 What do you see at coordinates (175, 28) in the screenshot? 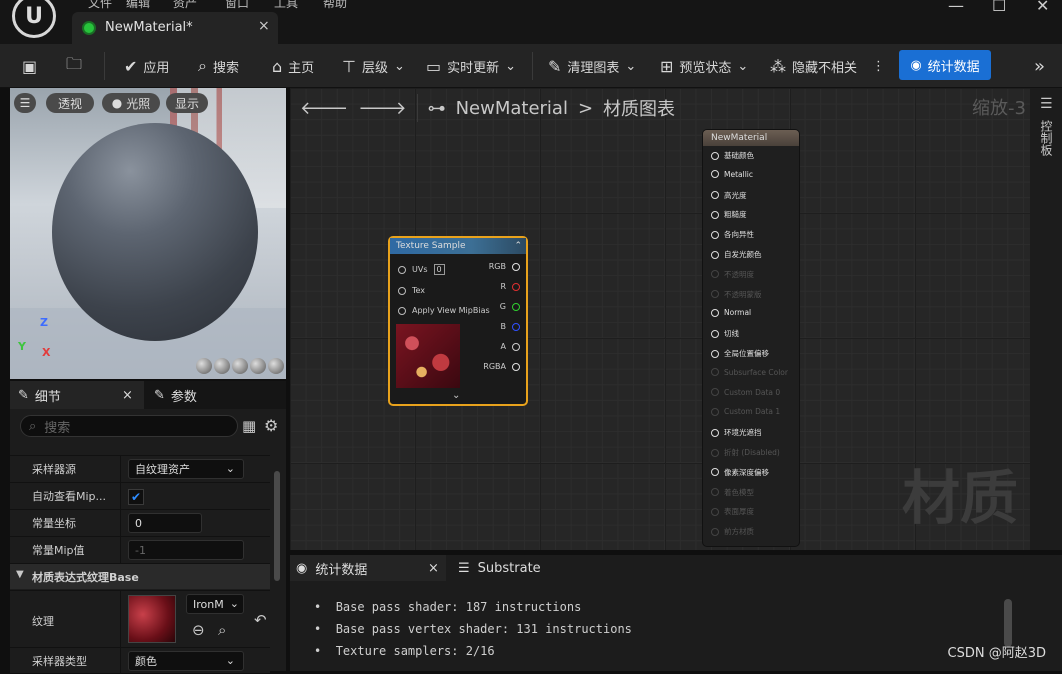
I see `tab-newmaterial: NewMaterial* ×` at bounding box center [175, 28].